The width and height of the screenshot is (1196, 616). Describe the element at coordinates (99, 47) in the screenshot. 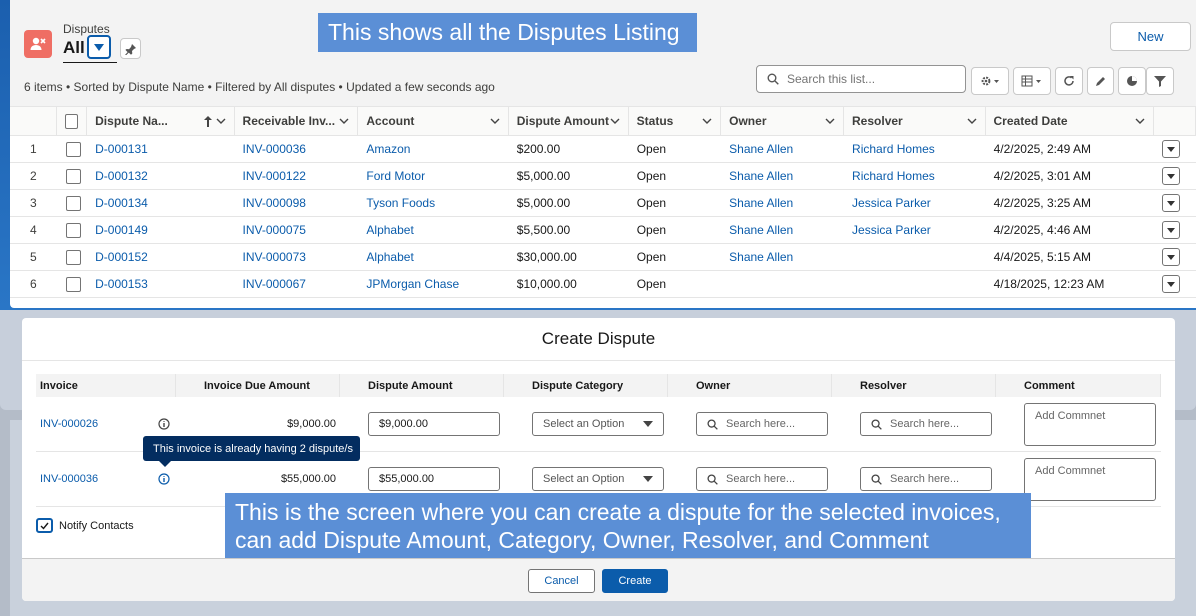

I see `list-view-switcher-button` at that location.